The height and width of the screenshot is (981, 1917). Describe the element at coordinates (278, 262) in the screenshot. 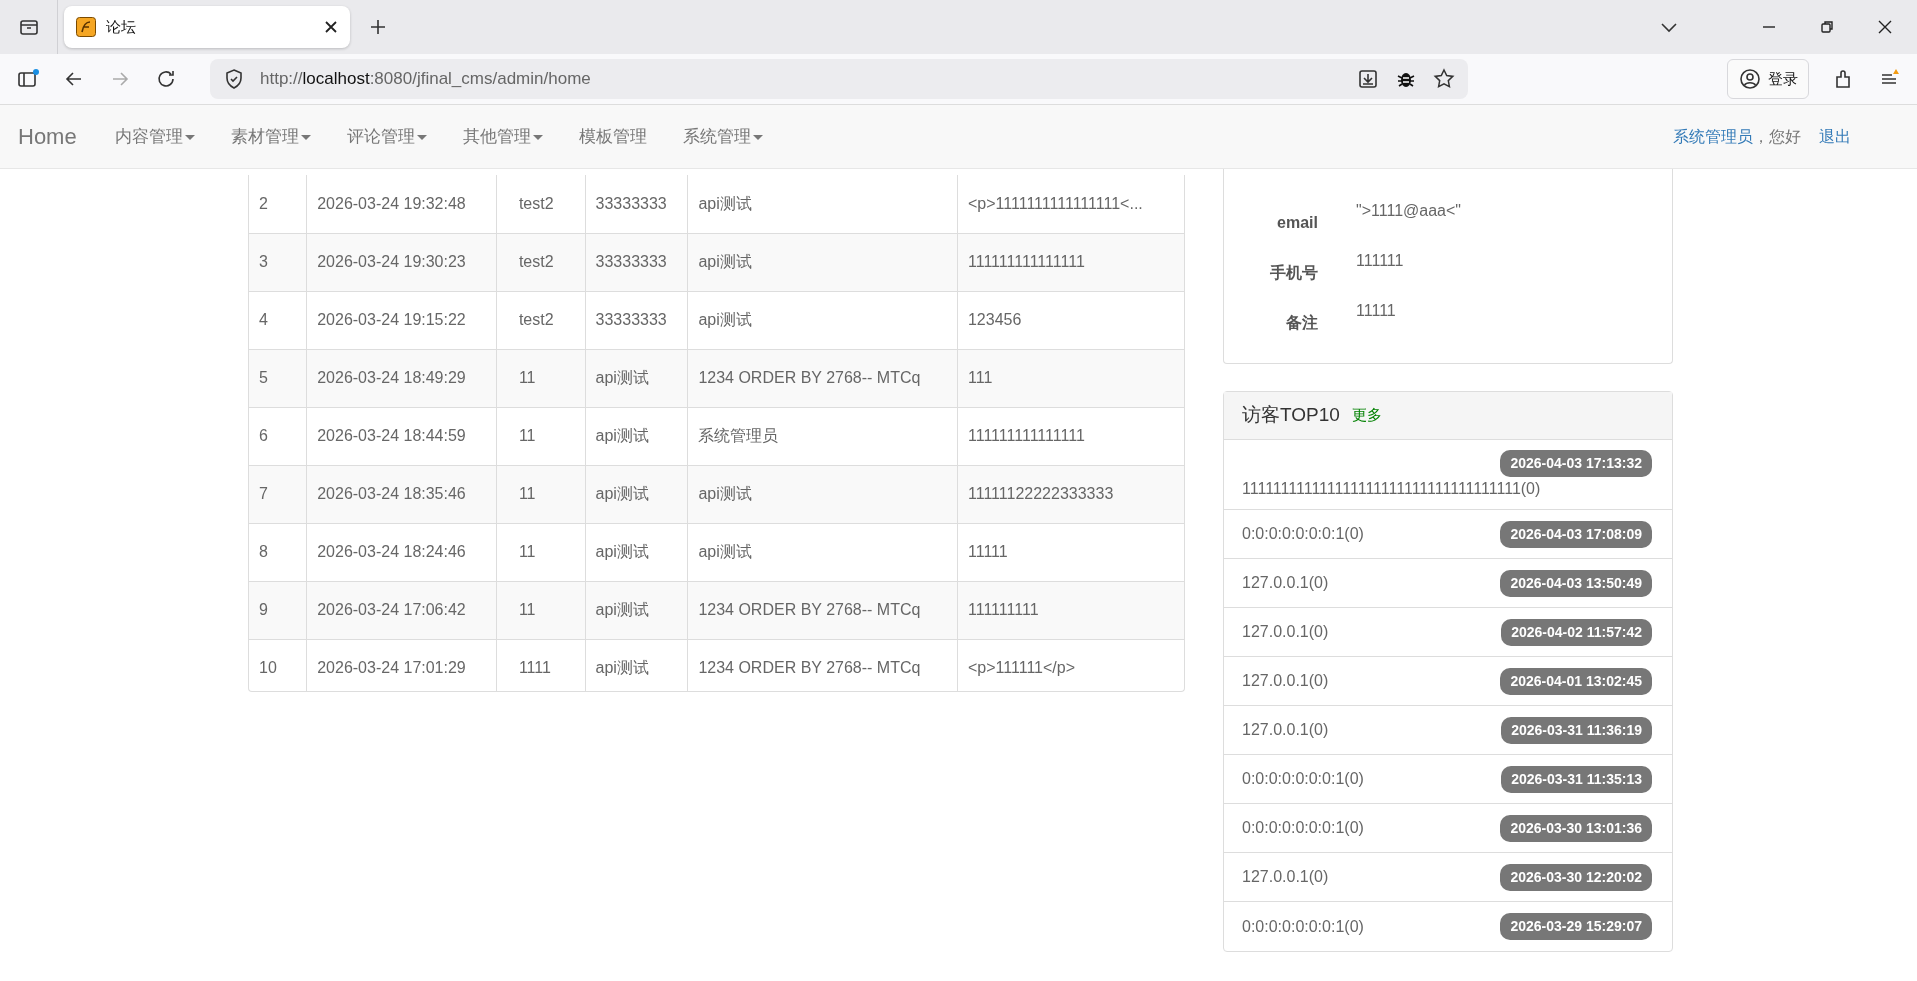

I see `table-cell: 3` at that location.